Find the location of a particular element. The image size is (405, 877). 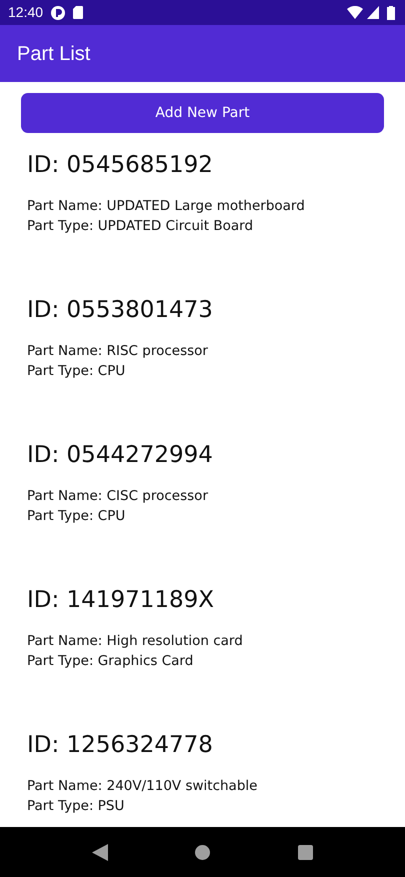

part-type: Part Type: Graphics Card is located at coordinates (110, 661).